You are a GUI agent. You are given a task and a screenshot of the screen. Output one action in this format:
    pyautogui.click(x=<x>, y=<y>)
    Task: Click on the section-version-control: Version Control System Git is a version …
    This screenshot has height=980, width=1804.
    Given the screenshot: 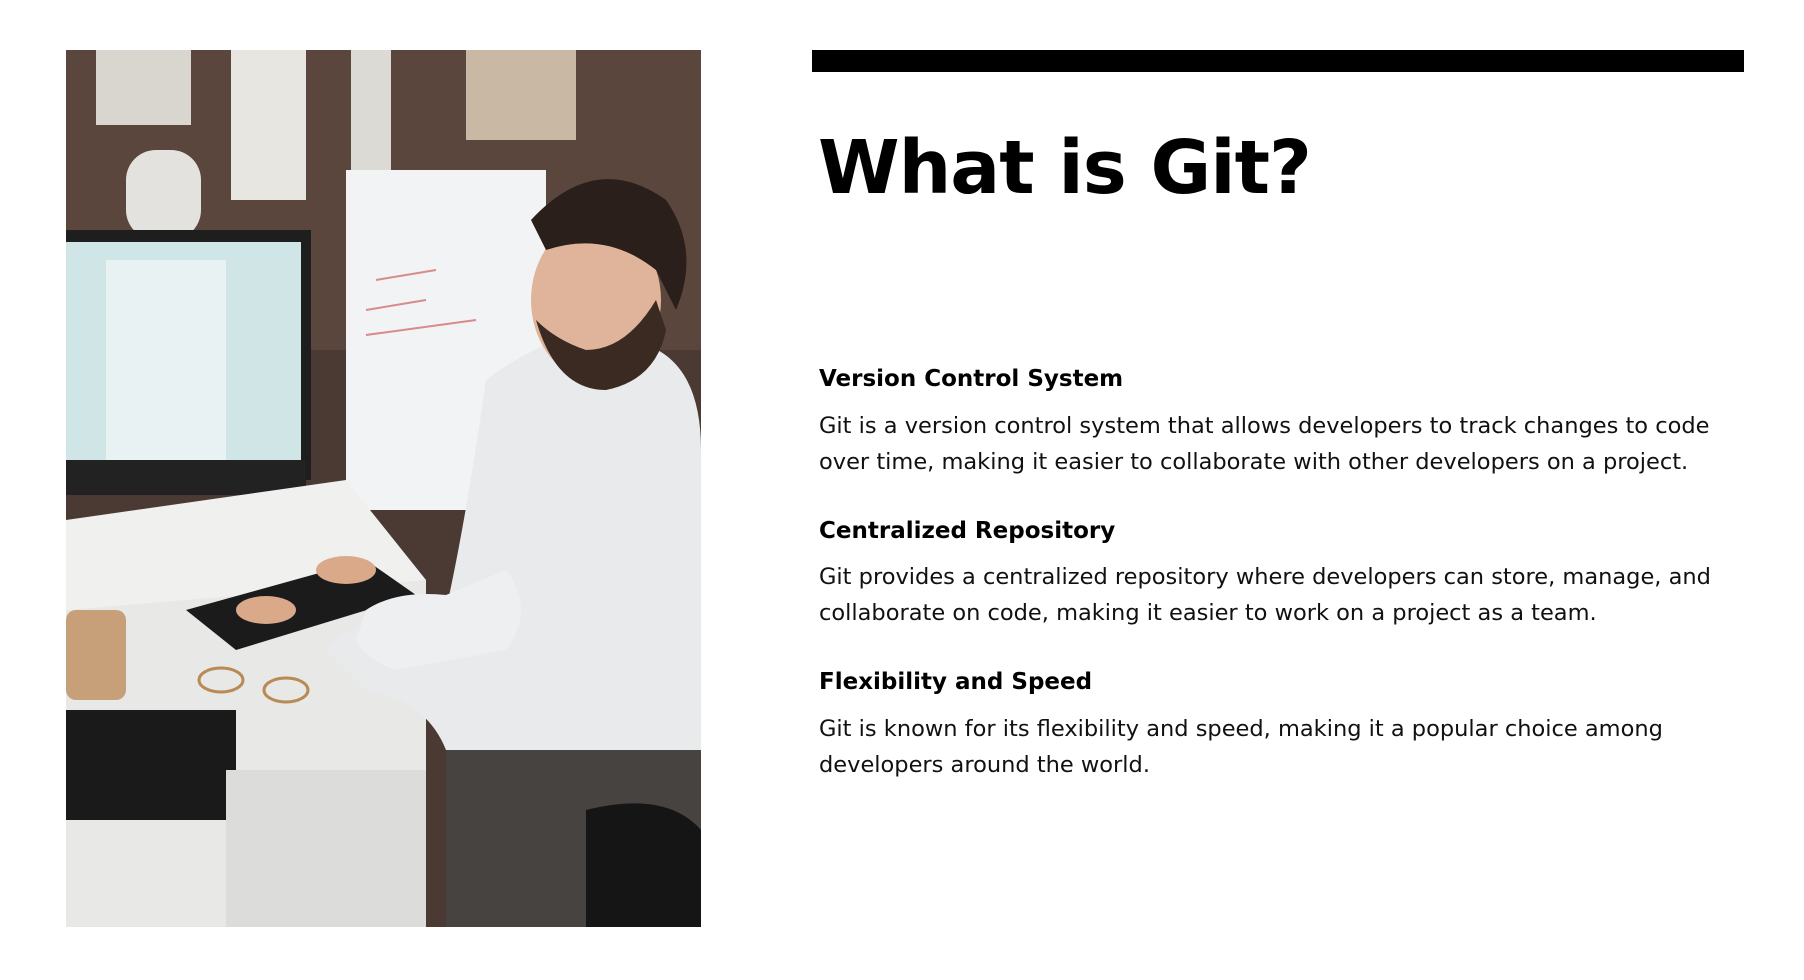 What is the action you would take?
    pyautogui.click(x=1279, y=423)
    